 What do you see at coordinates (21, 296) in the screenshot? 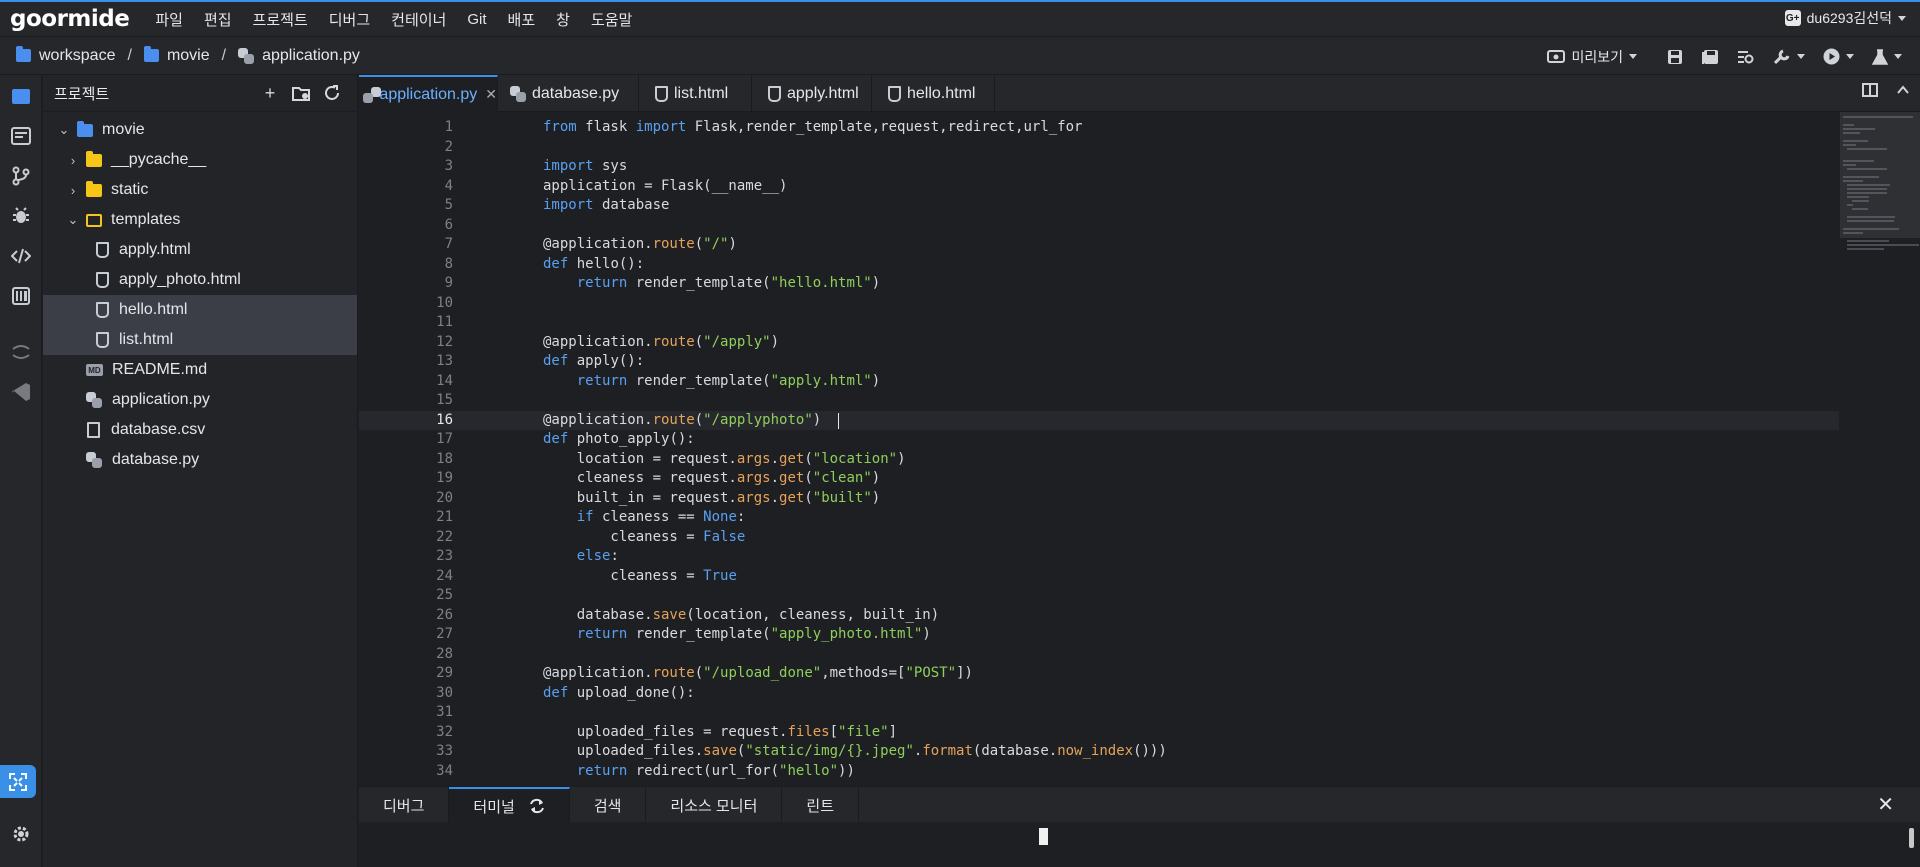
I see `library-icon` at bounding box center [21, 296].